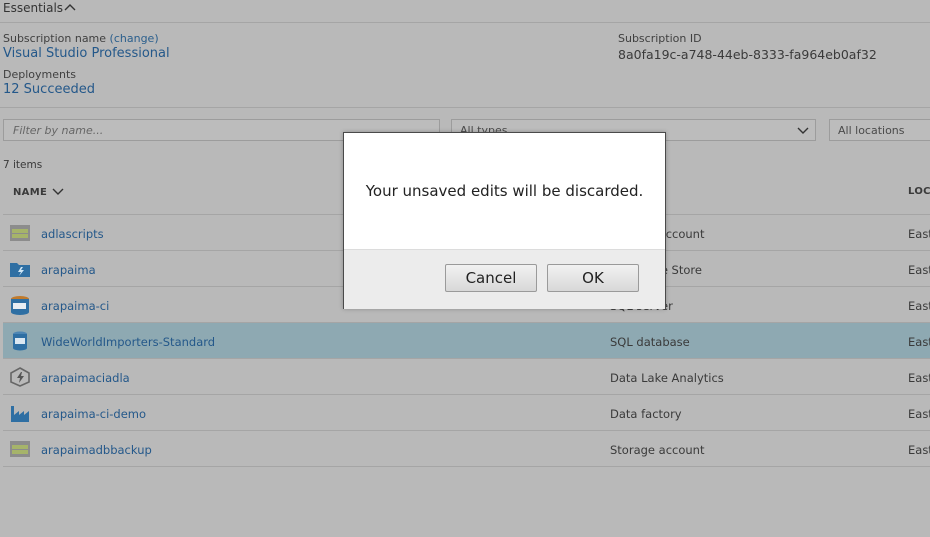 The image size is (930, 537). I want to click on dialog-footer: Cancel OK, so click(504, 279).